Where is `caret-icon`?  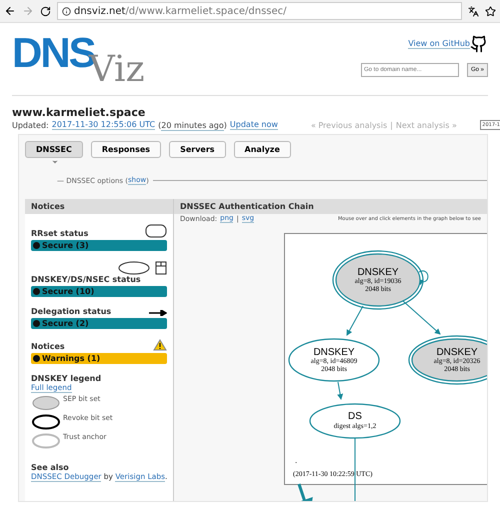
caret-icon is located at coordinates (55, 162).